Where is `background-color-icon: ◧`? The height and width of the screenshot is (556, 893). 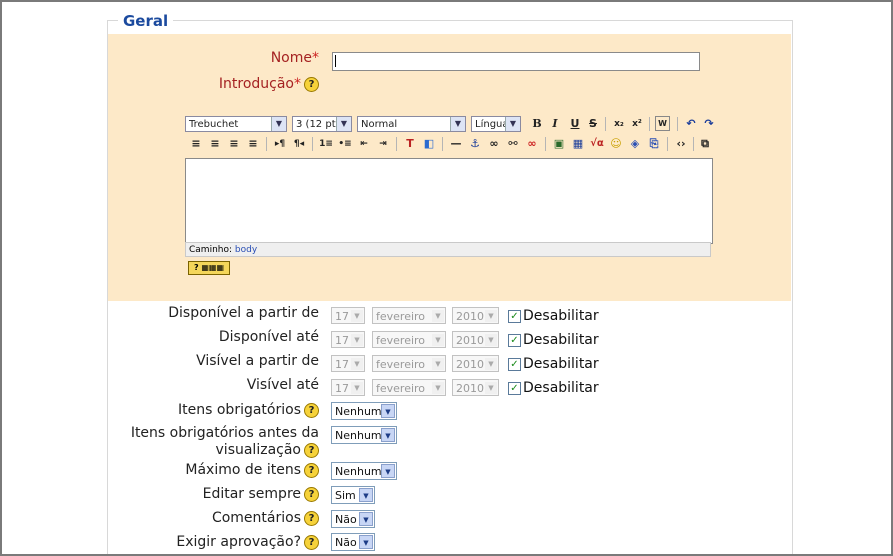 background-color-icon: ◧ is located at coordinates (429, 144).